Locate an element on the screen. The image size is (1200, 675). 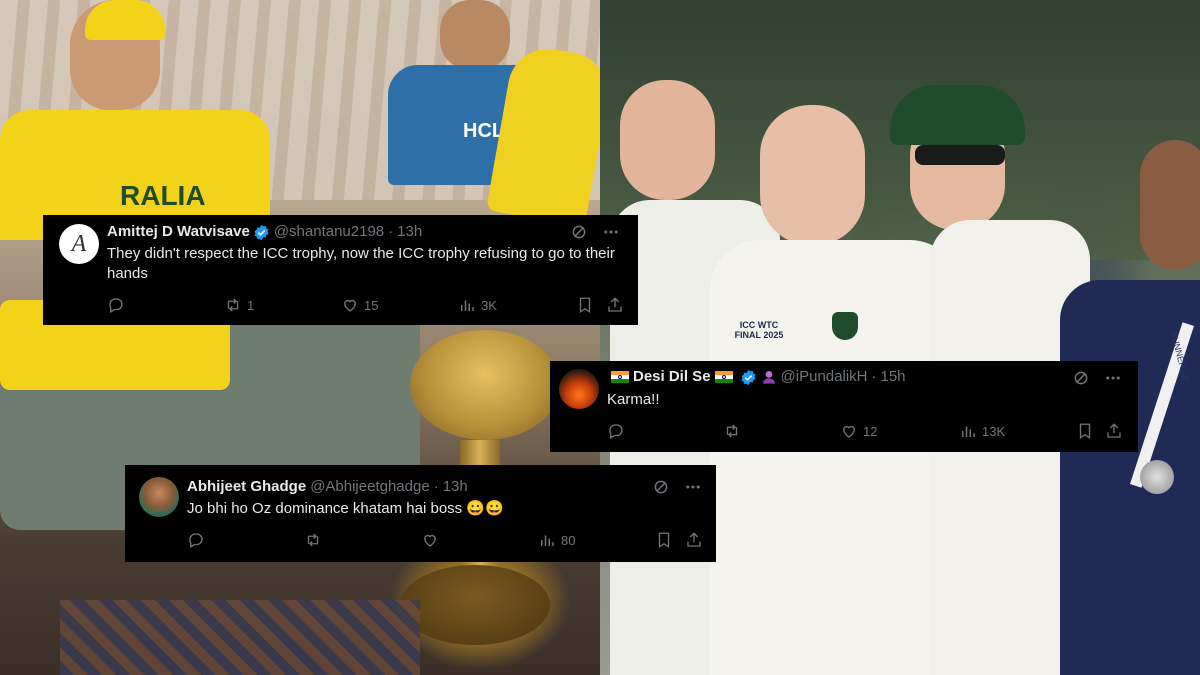
player-face-right is located at coordinates (475, 35).